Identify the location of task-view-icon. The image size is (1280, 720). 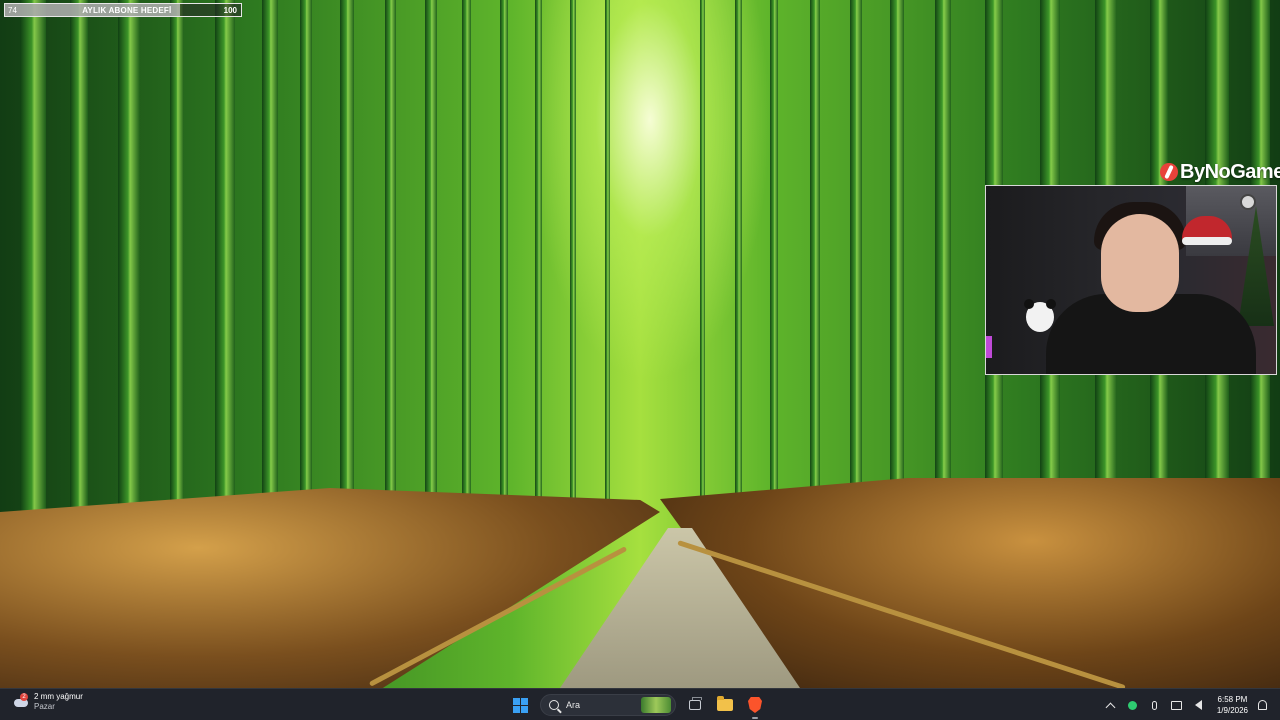
(695, 703).